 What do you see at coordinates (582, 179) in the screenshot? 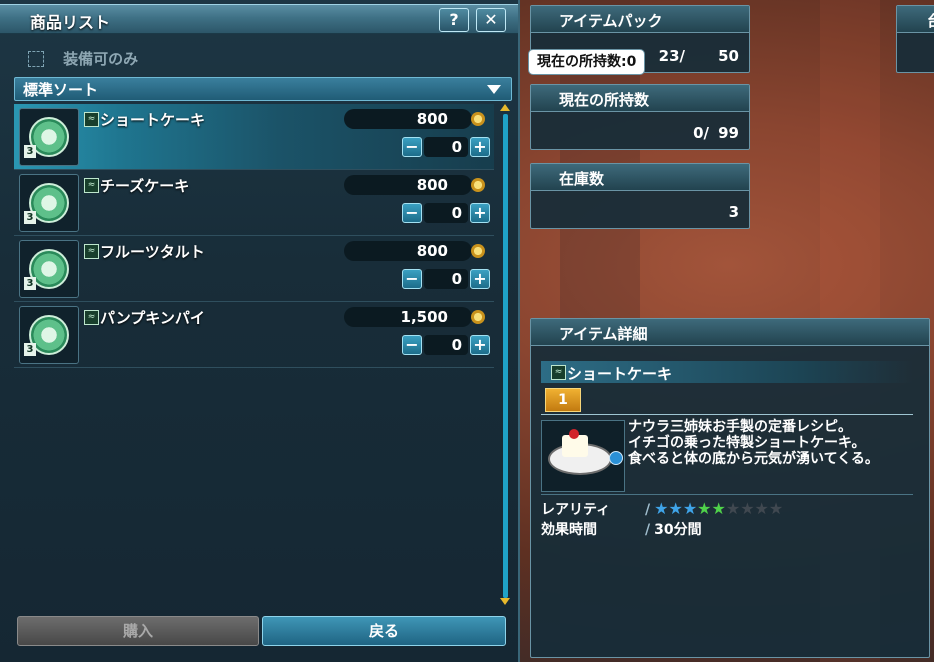
I see `stock-title: 在庫数` at bounding box center [582, 179].